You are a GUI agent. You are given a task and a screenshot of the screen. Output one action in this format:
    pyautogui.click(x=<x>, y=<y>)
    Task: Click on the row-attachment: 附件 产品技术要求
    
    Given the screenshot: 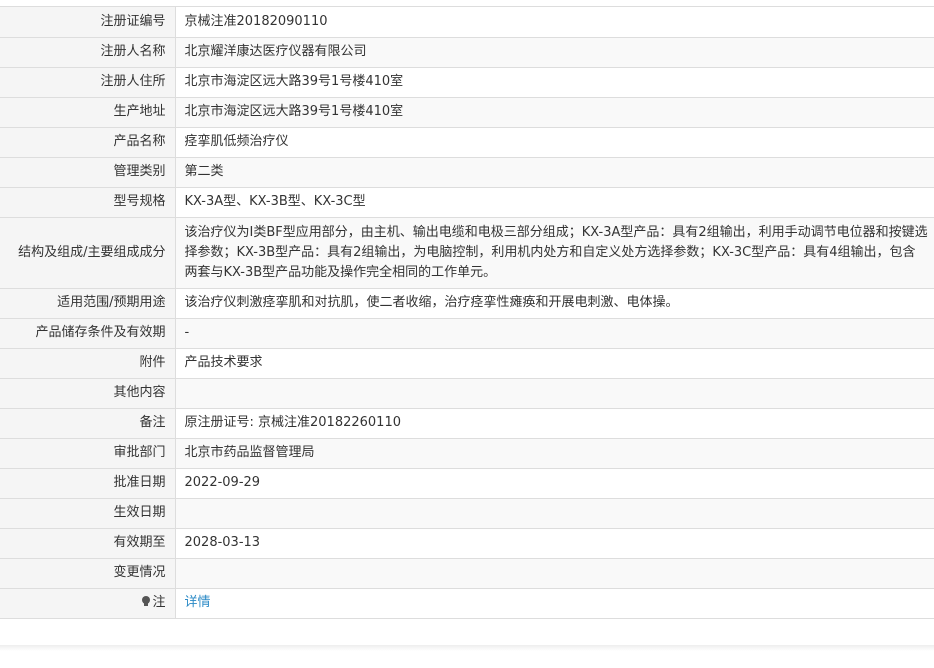 What is the action you would take?
    pyautogui.click(x=467, y=363)
    